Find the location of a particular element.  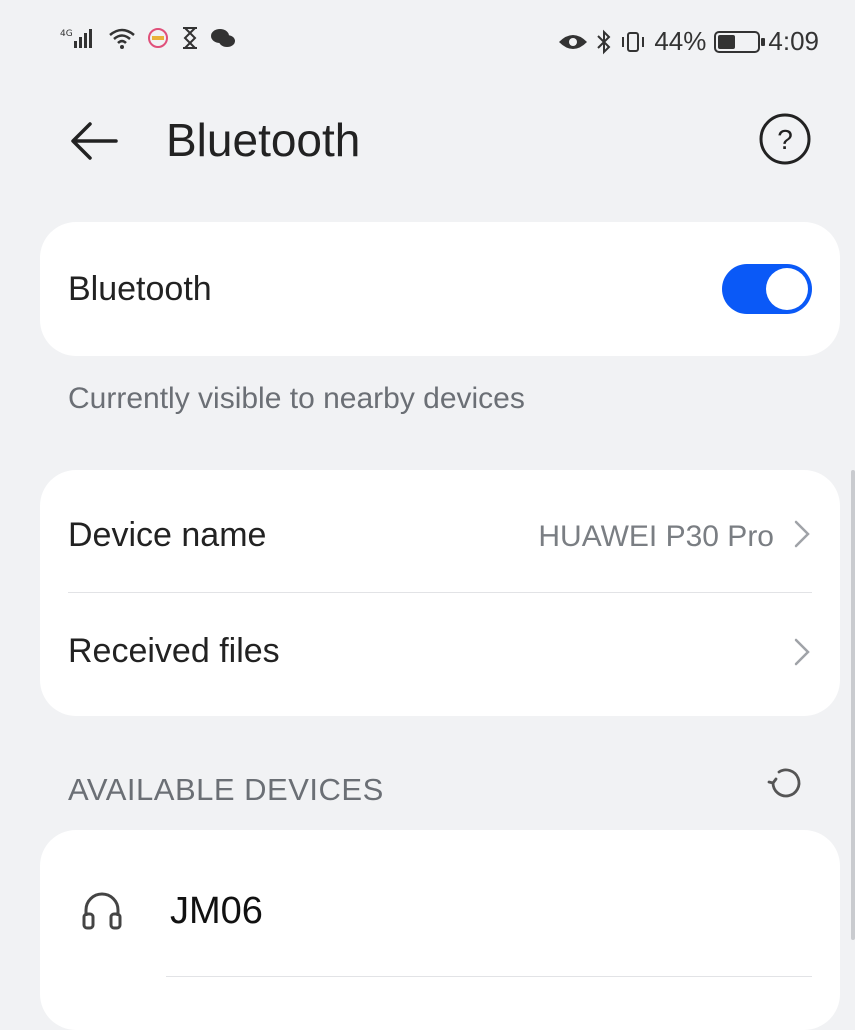

battery-icon is located at coordinates (740, 41).